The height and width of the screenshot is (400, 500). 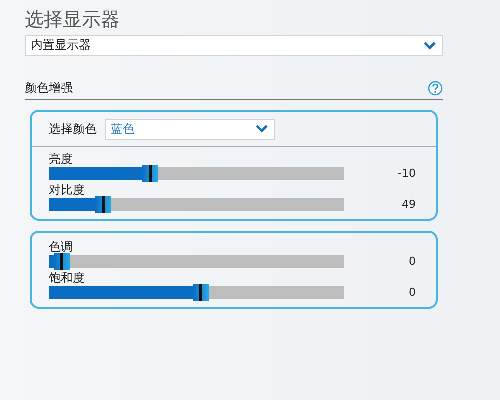 What do you see at coordinates (435, 88) in the screenshot?
I see `help-icon` at bounding box center [435, 88].